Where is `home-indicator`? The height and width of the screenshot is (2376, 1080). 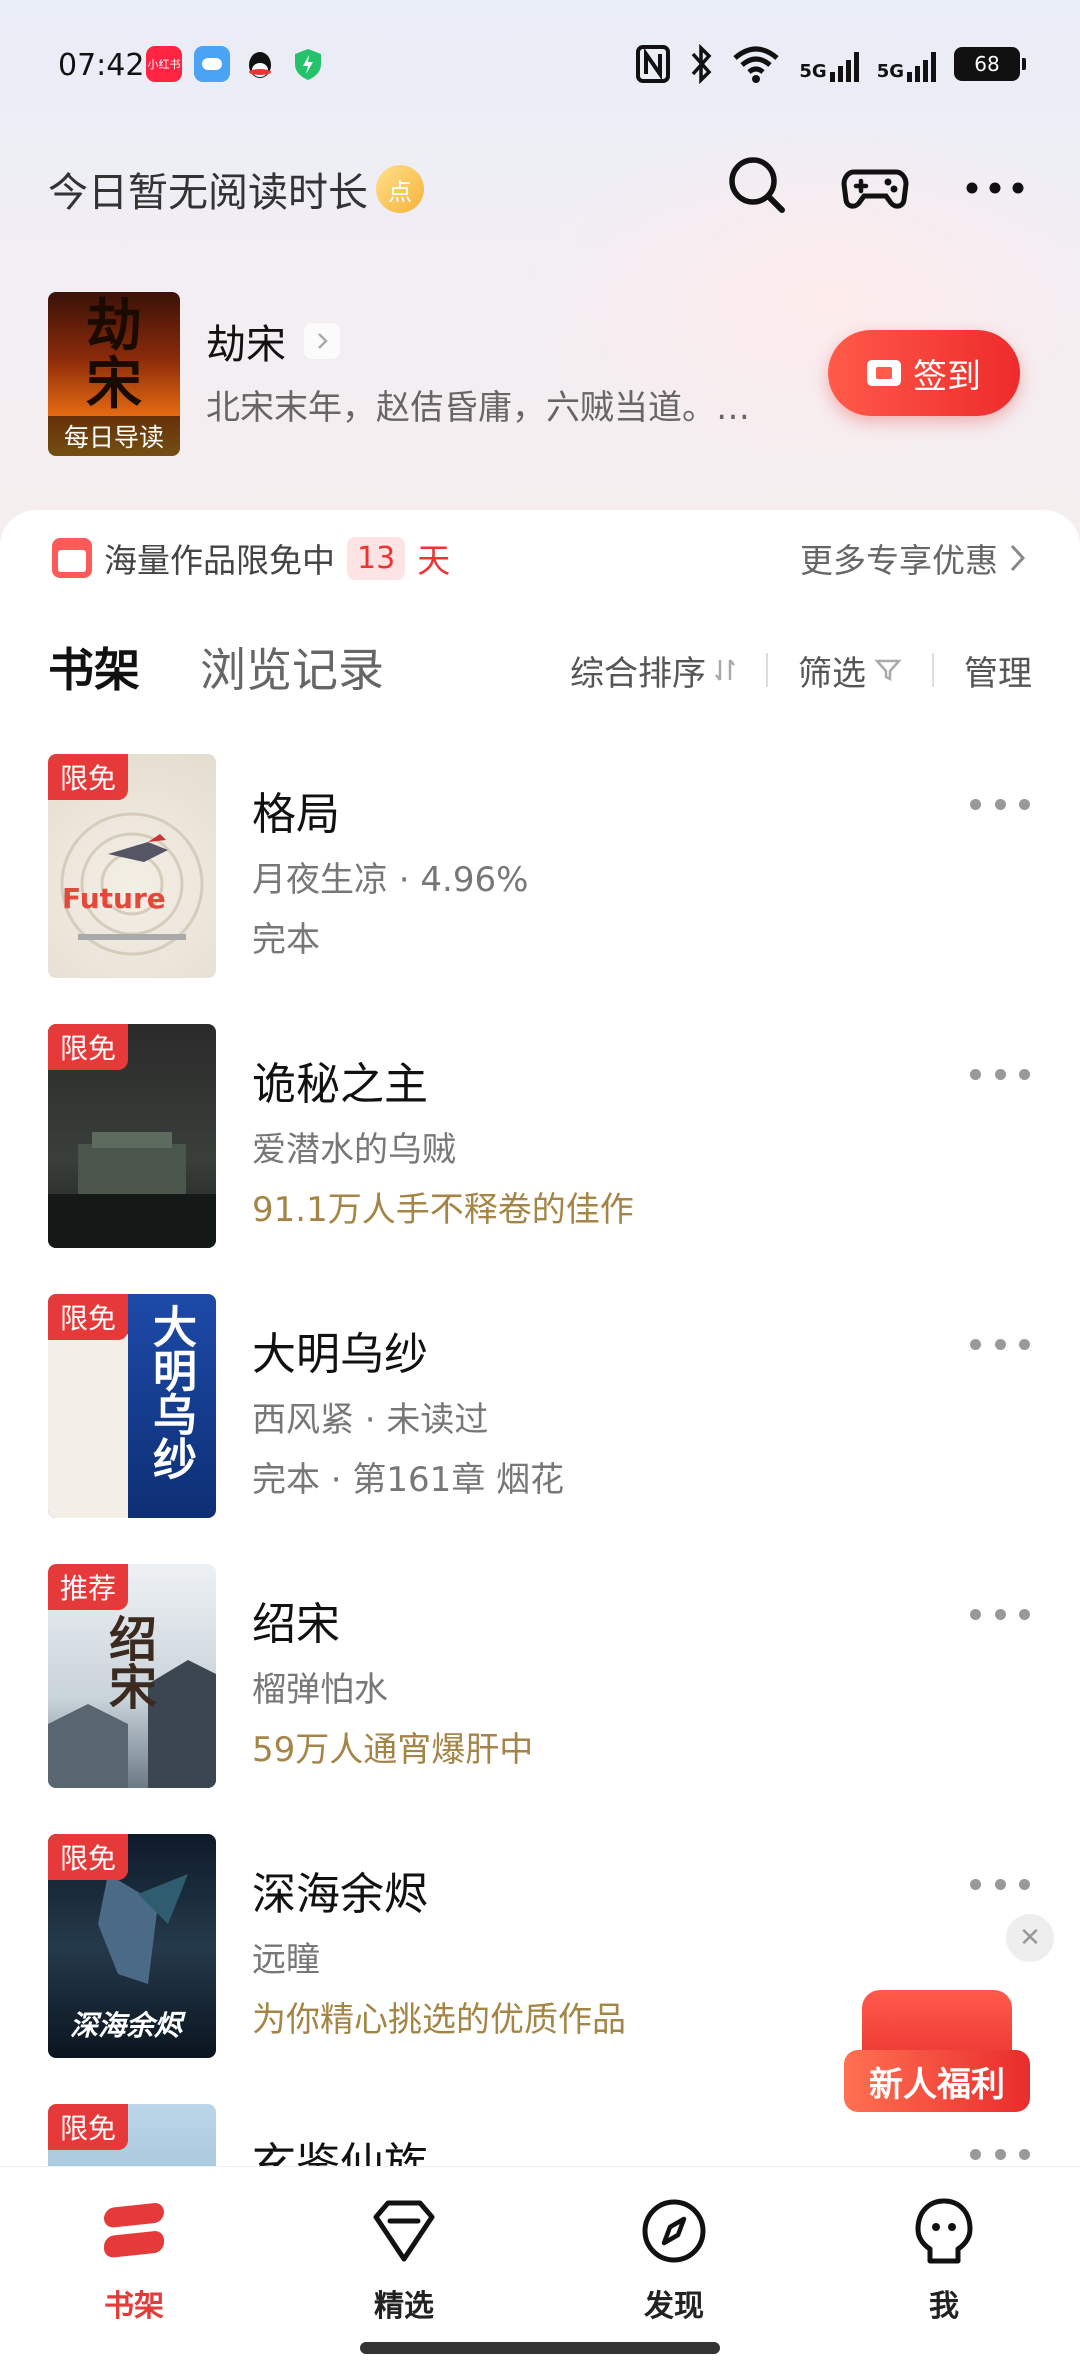 home-indicator is located at coordinates (540, 2348).